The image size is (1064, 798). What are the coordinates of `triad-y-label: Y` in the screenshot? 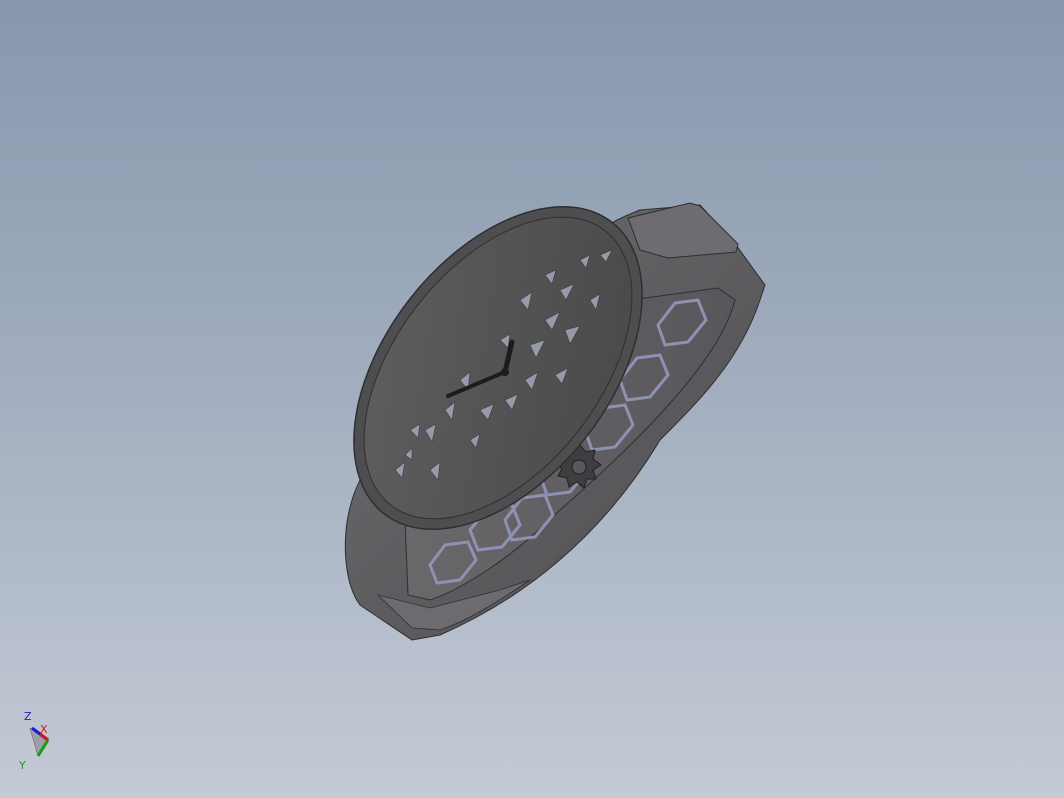 It's located at (22, 765).